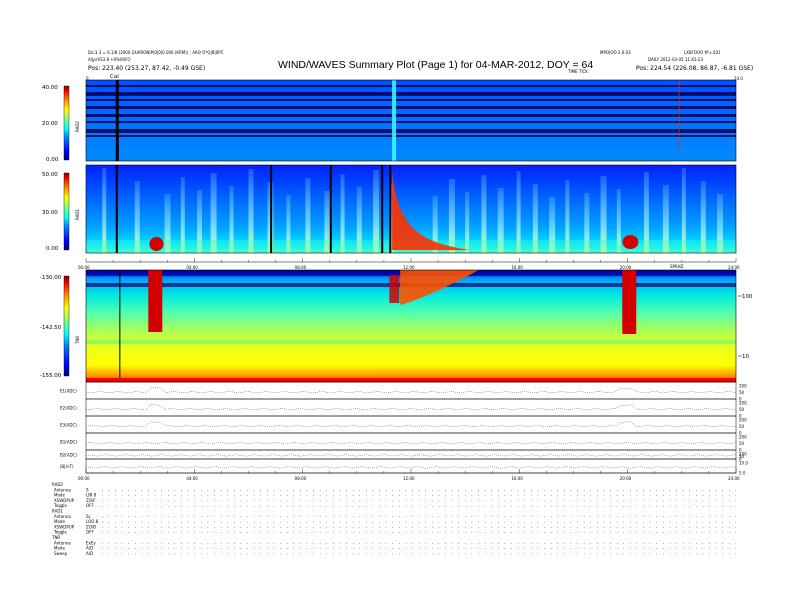  Describe the element at coordinates (117, 120) in the screenshot. I see `rad2-cal-gap` at that location.